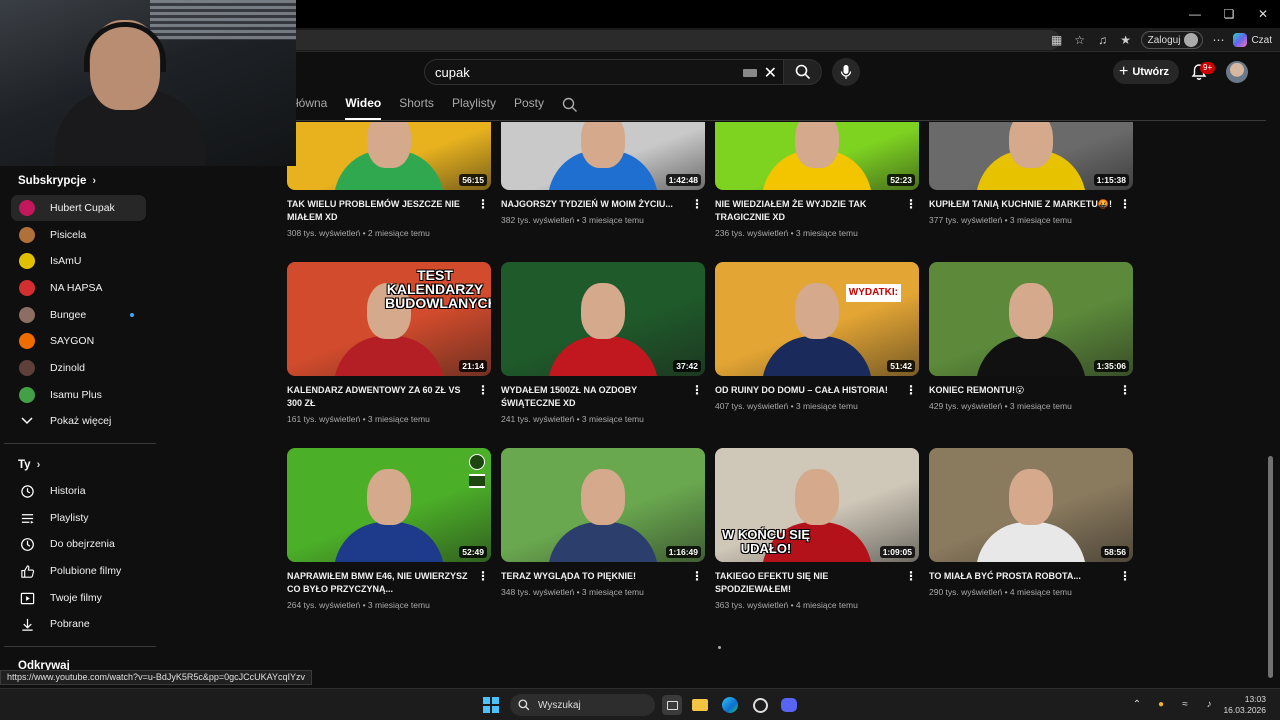 The width and height of the screenshot is (1280, 720). Describe the element at coordinates (1195, 14) in the screenshot. I see `minimize-icon: —` at that location.